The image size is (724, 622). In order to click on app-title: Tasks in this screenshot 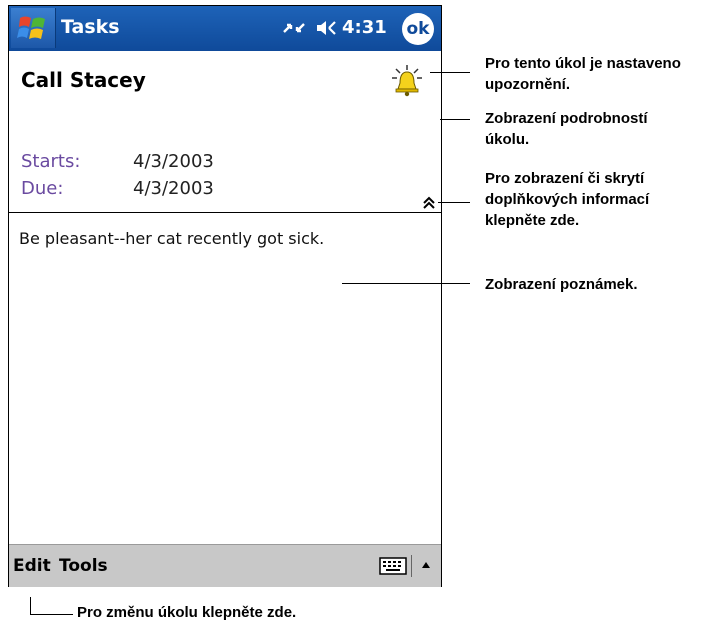, I will do `click(90, 27)`.